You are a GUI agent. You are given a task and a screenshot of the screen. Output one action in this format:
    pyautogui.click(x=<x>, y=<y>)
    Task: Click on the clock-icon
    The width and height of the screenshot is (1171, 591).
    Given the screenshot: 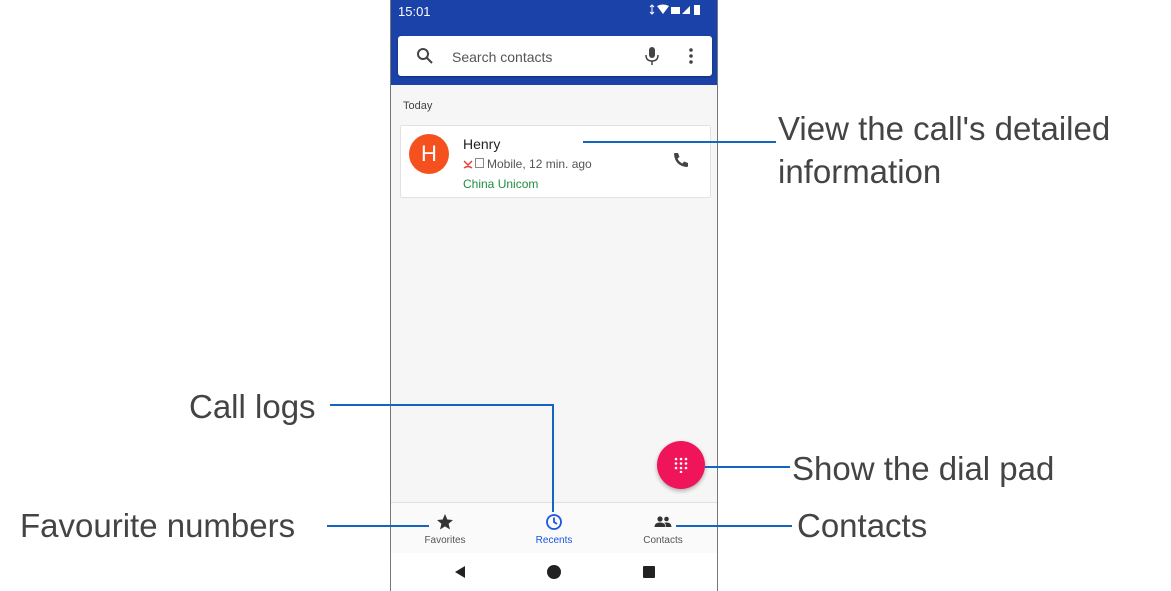 What is the action you would take?
    pyautogui.click(x=554, y=522)
    